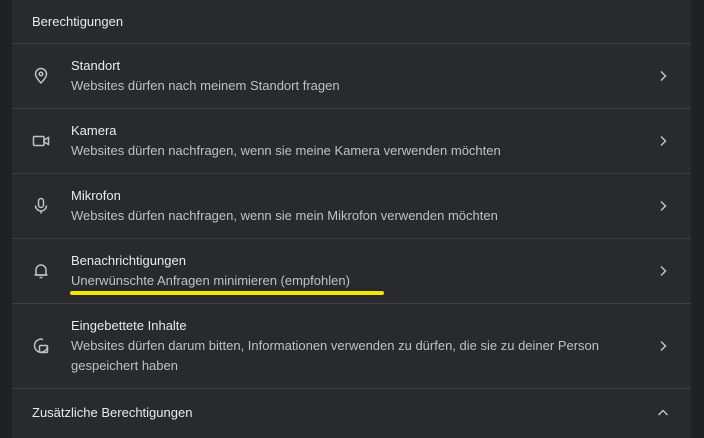 The image size is (704, 438). I want to click on section-title: Berechtigungen, so click(78, 21).